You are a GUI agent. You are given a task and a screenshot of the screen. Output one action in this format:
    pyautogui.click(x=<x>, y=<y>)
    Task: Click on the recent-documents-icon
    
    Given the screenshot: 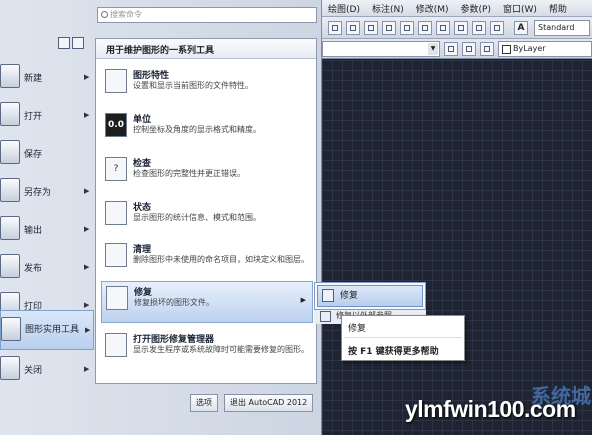 What is the action you would take?
    pyautogui.click(x=64, y=43)
    